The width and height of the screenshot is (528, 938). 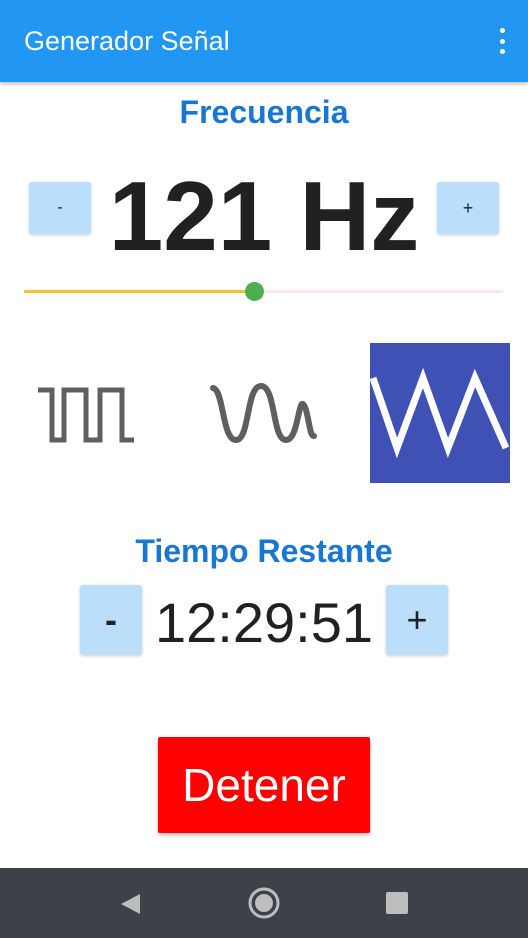 I want to click on timer-increment-button: +, so click(x=417, y=620).